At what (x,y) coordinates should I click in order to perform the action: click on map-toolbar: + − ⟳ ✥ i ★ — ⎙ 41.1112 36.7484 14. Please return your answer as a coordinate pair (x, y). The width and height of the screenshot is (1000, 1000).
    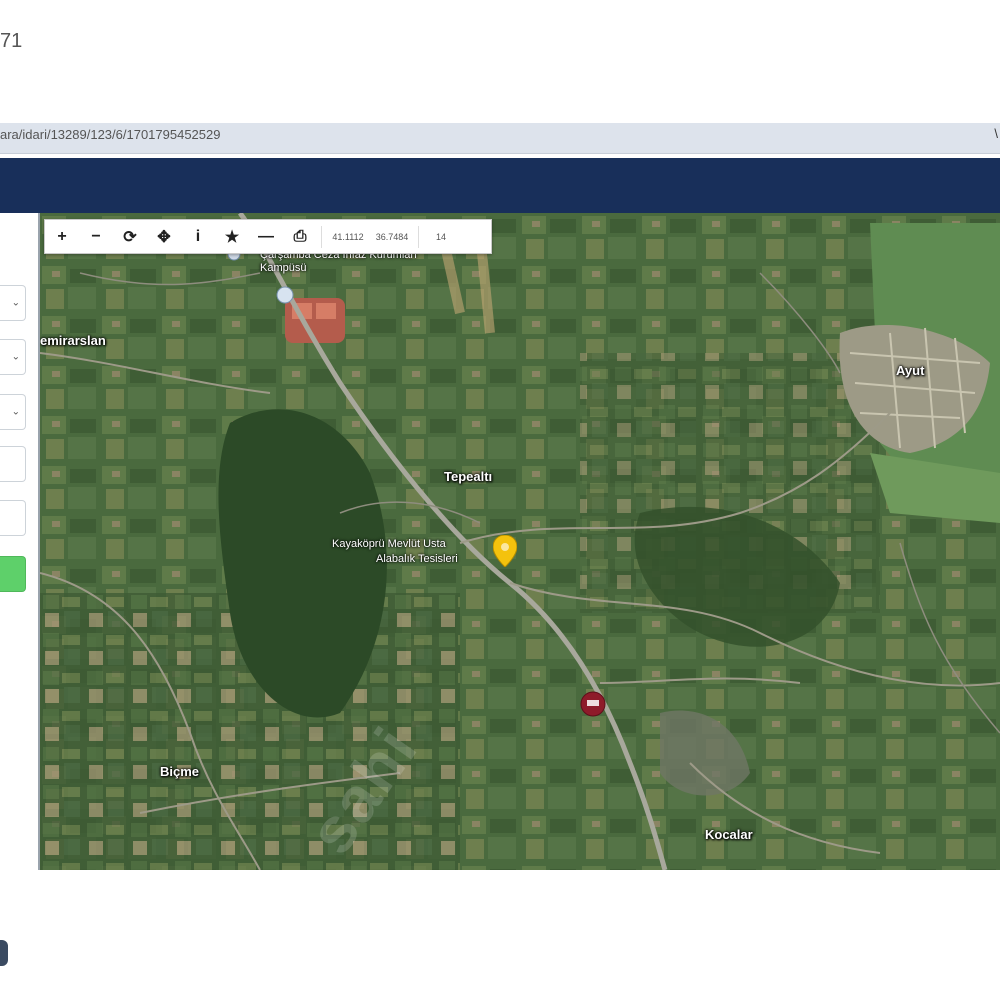
    Looking at the image, I should click on (268, 236).